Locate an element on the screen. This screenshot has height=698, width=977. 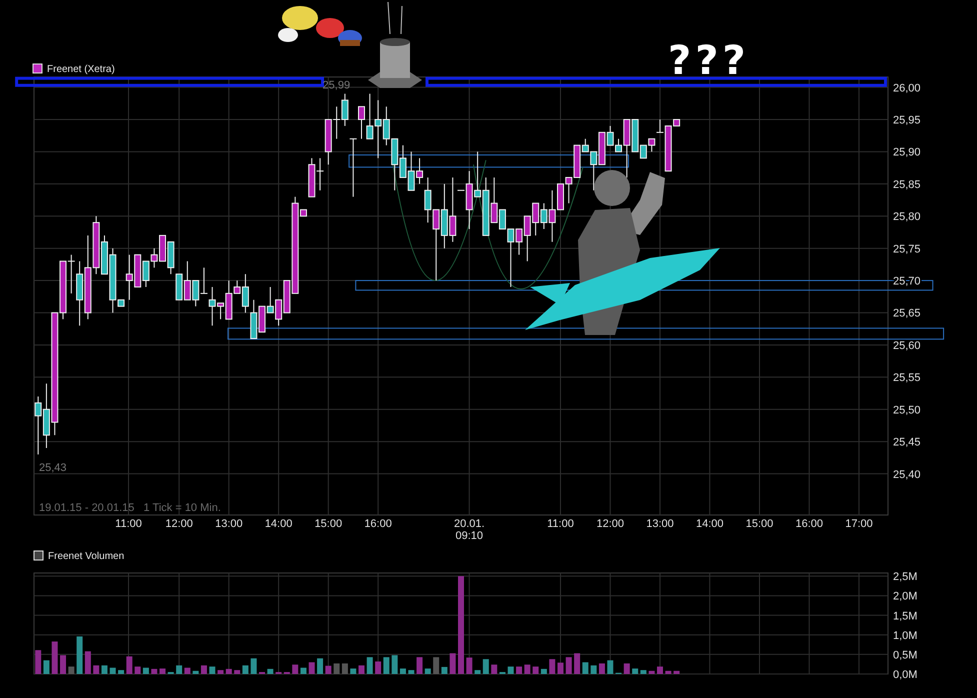
x-axis-label: 13:00 is located at coordinates (660, 524).